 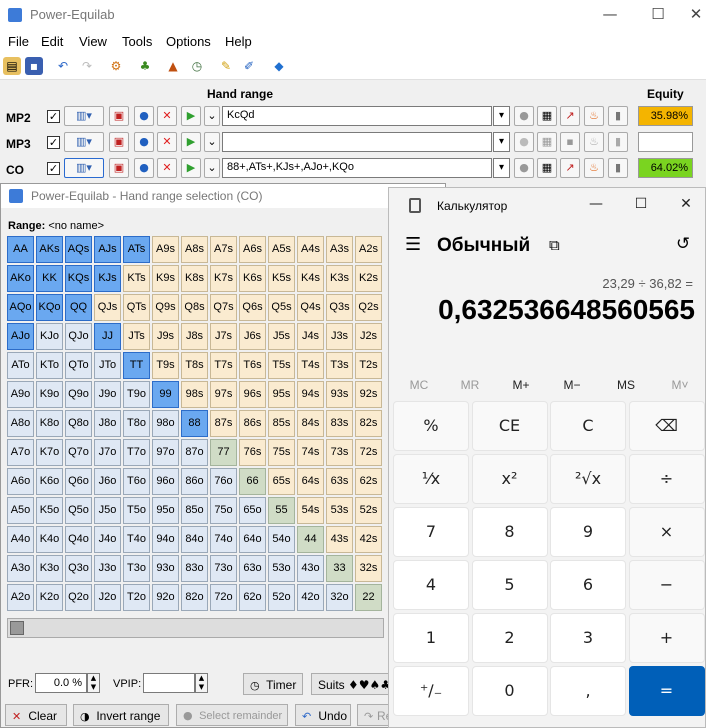 What do you see at coordinates (310, 597) in the screenshot?
I see `hand-cell-42o: 42o` at bounding box center [310, 597].